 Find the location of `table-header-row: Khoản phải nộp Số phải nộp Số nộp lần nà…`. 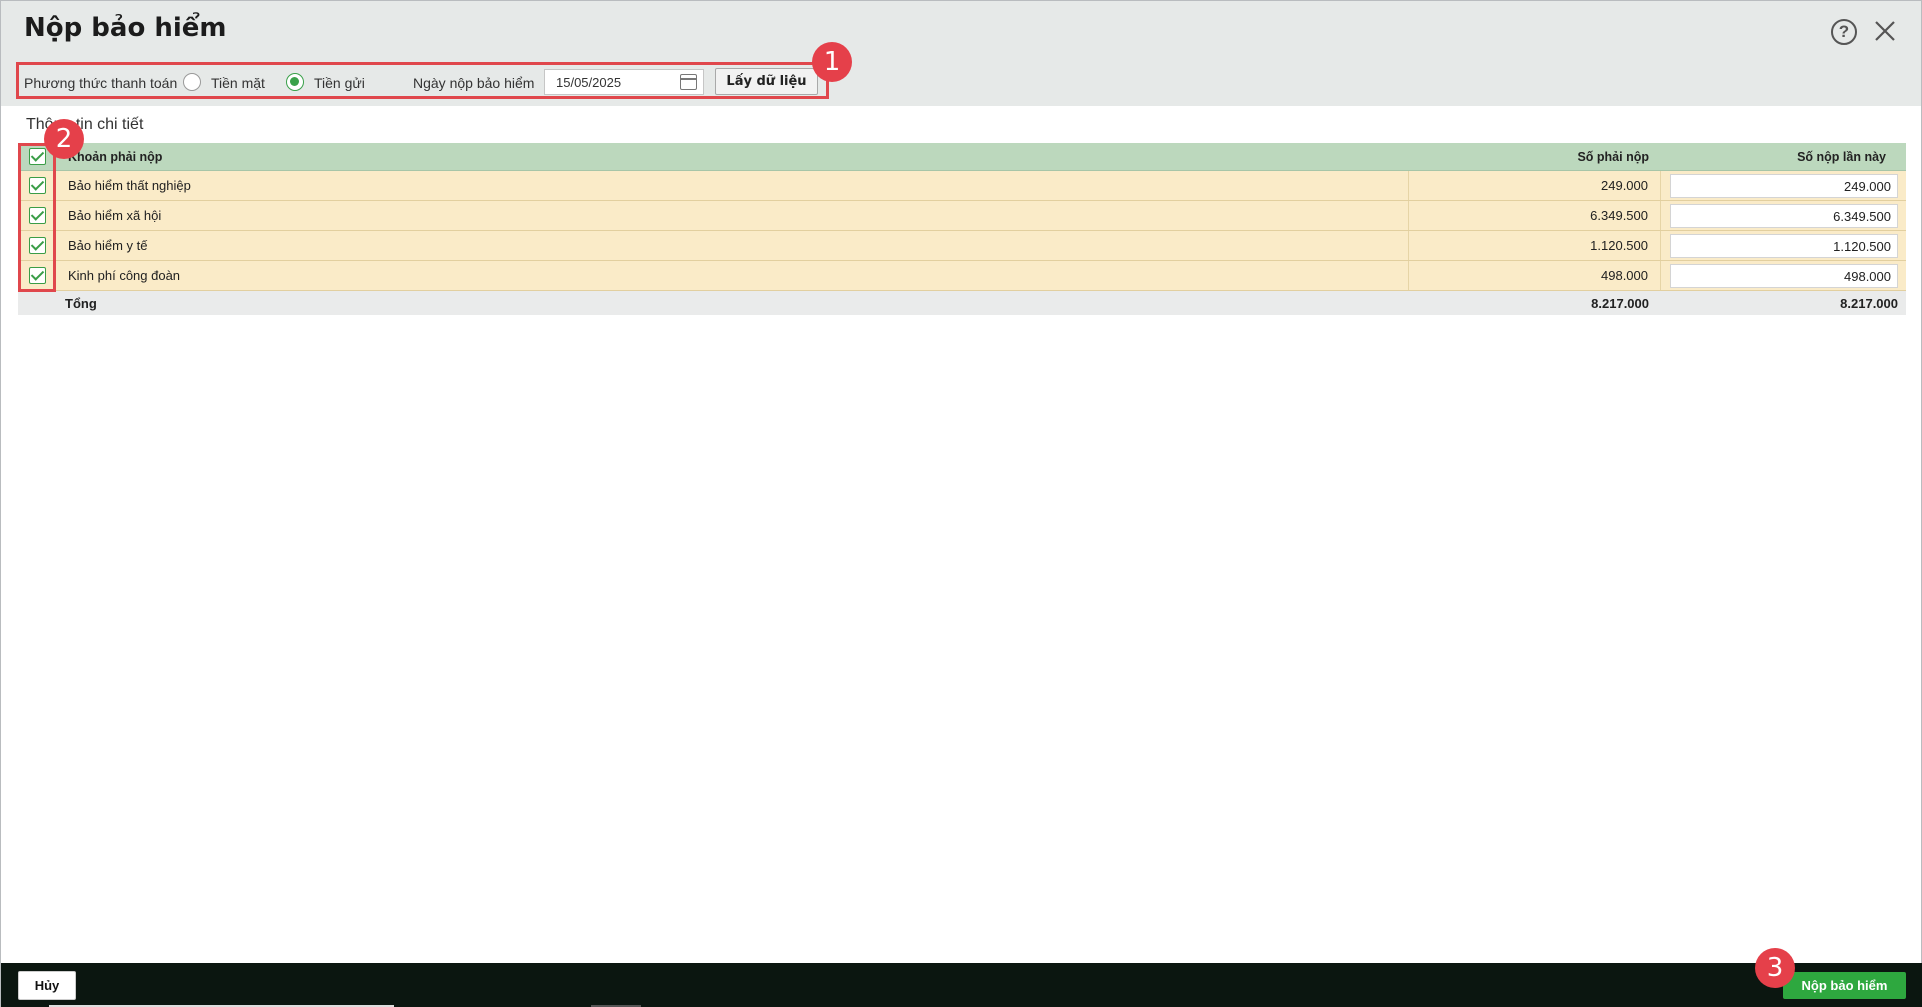

table-header-row: Khoản phải nộp Số phải nộp Số nộp lần nà… is located at coordinates (962, 157).